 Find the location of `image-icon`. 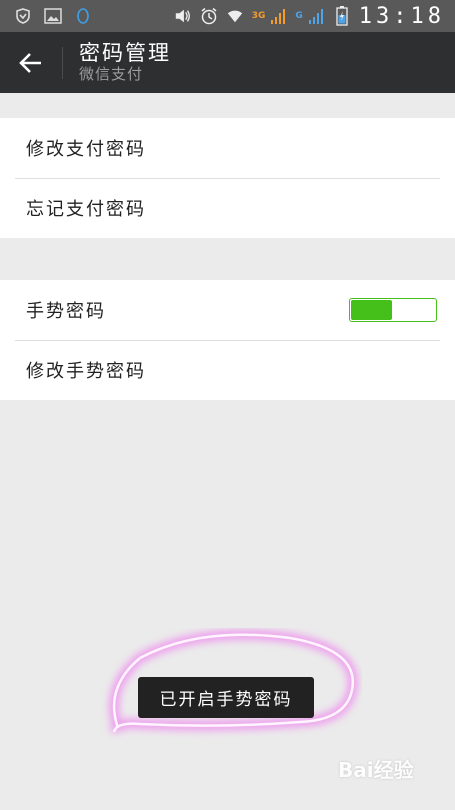

image-icon is located at coordinates (53, 16).